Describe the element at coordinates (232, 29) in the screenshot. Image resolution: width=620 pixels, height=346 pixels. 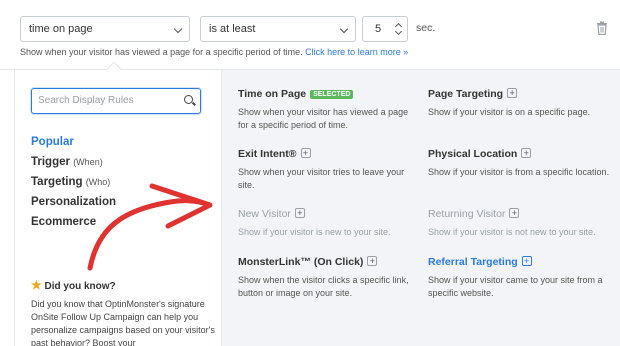
I see `operator-select-value: is at least` at that location.